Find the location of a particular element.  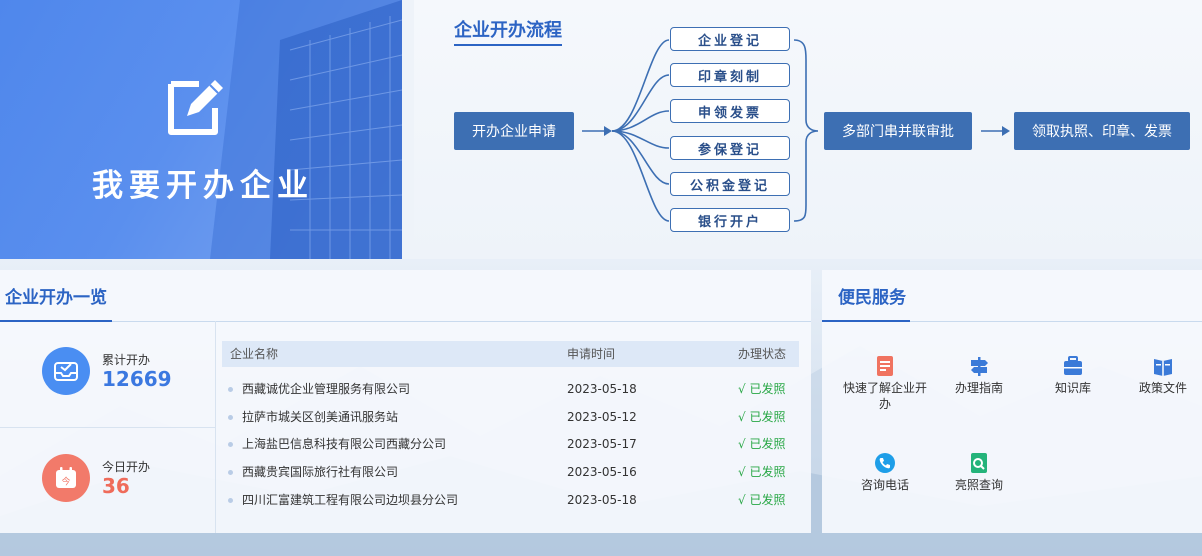

flow-step-box: 公积金登记 is located at coordinates (730, 184).